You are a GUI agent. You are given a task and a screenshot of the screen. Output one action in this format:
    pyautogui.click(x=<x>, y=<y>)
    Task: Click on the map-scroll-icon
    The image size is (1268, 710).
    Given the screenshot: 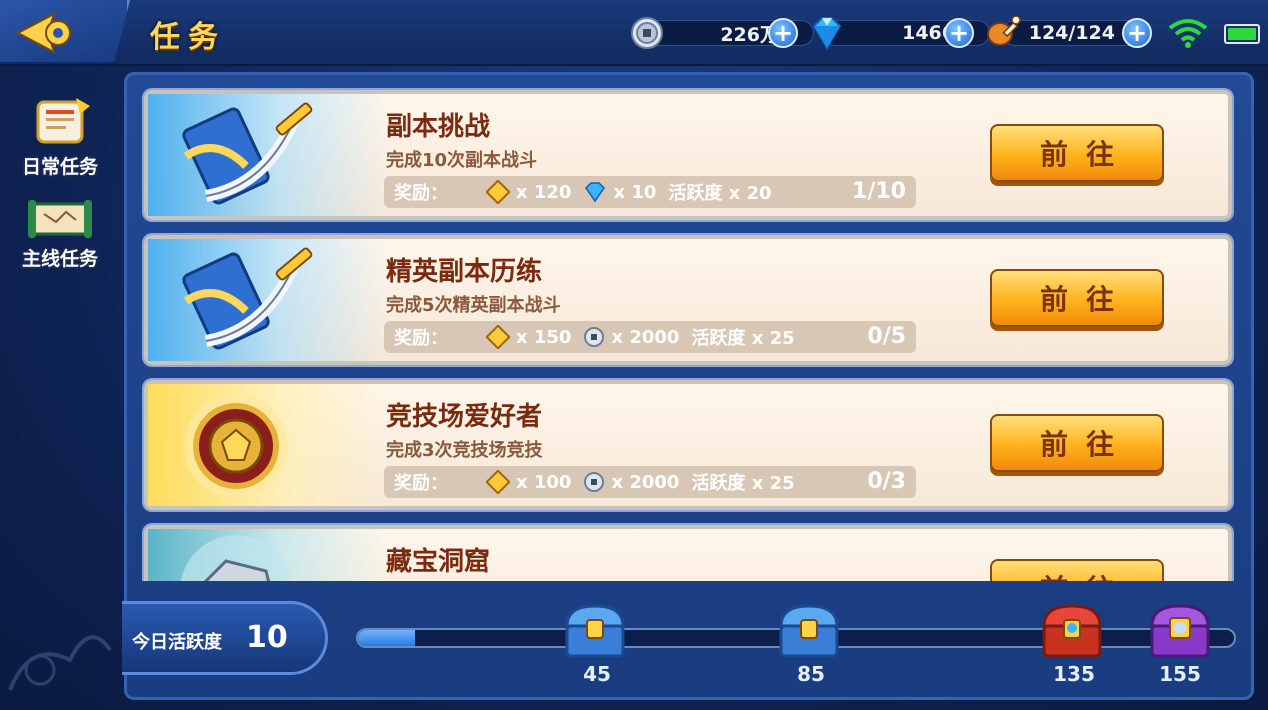 What is the action you would take?
    pyautogui.click(x=60, y=219)
    